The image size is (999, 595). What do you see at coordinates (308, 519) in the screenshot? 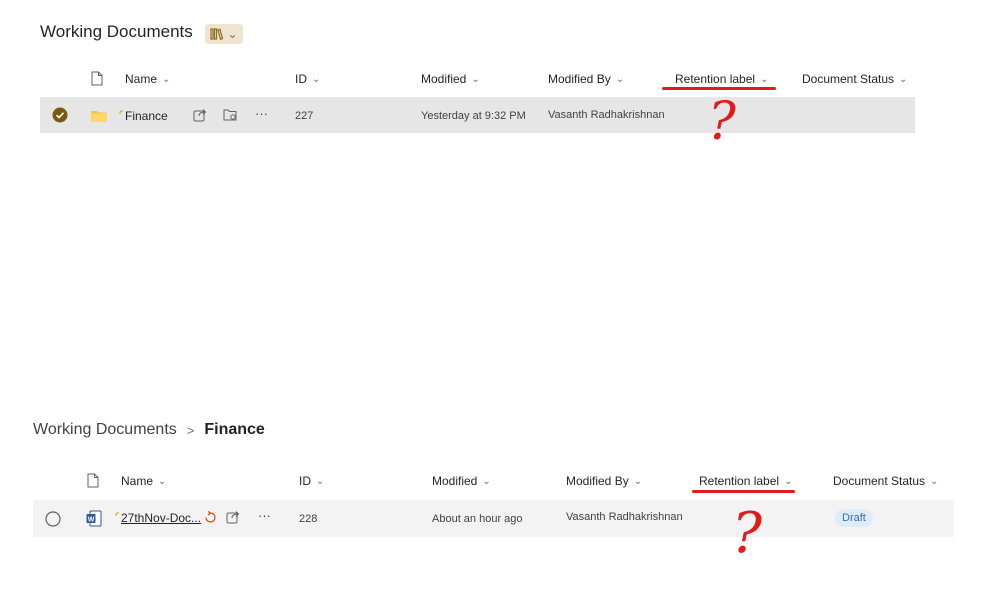
I see `item-id: 228` at bounding box center [308, 519].